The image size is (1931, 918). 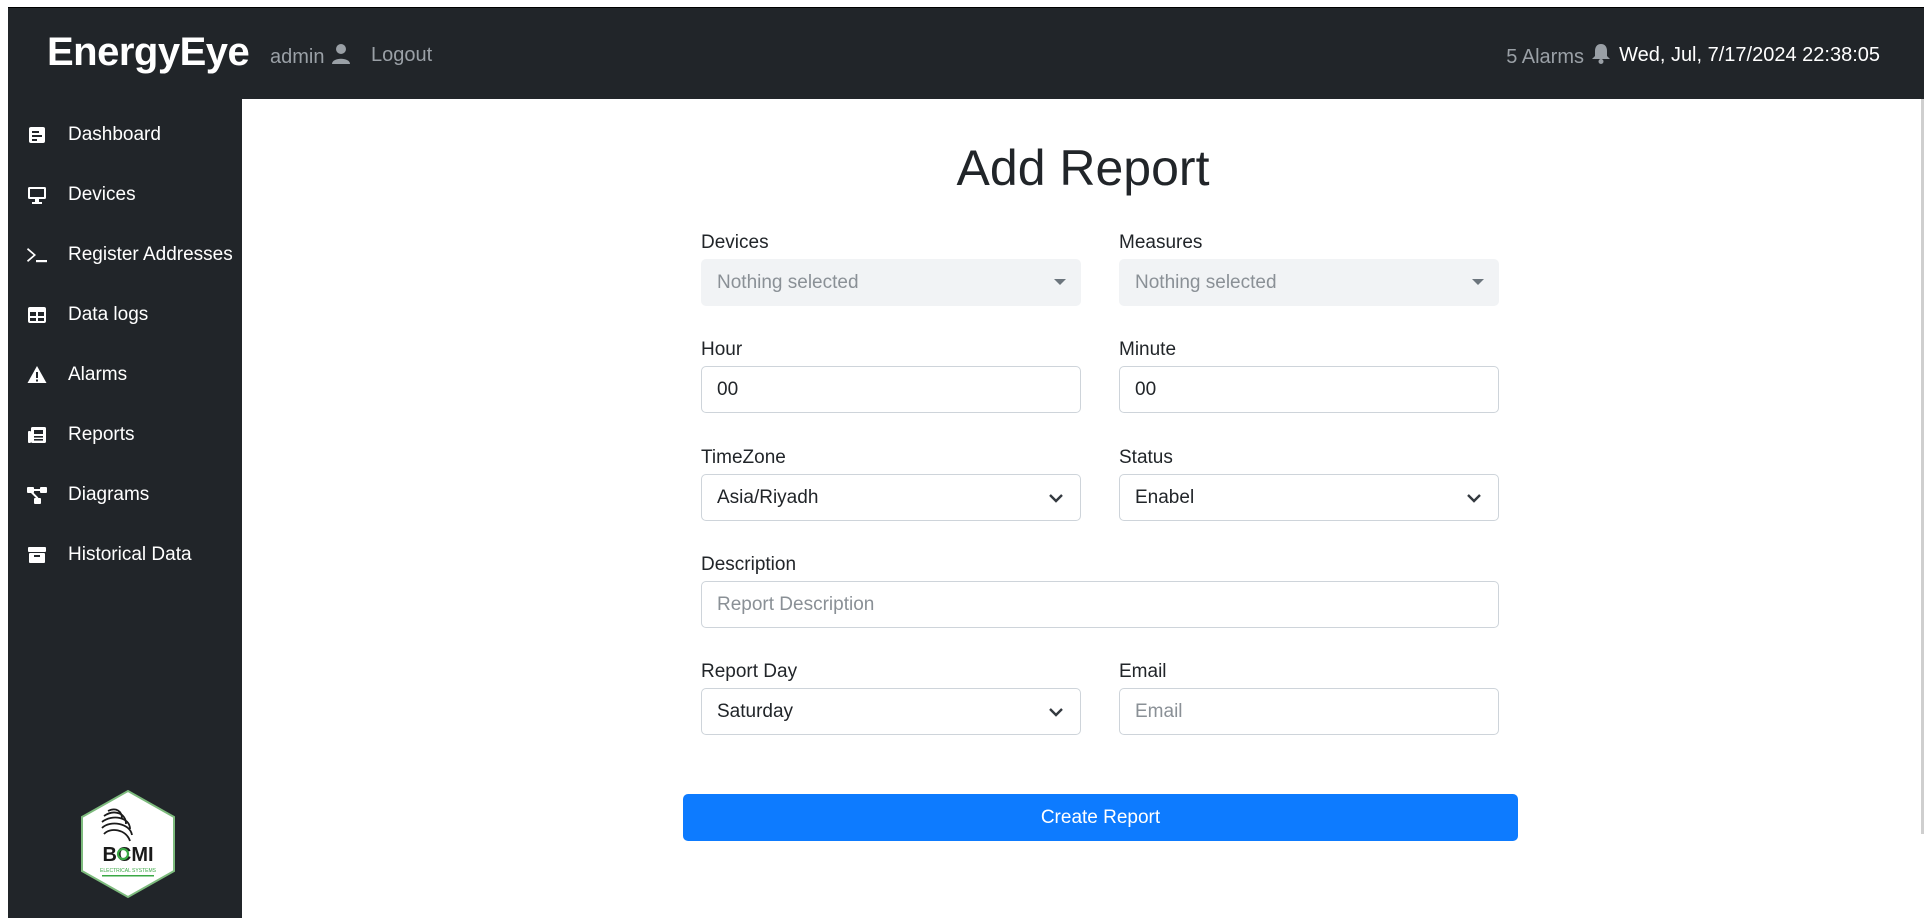 I want to click on create-report-button: Create Report, so click(x=1100, y=817).